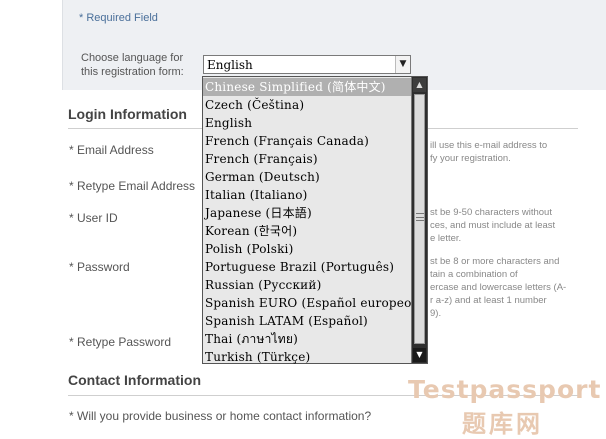 Image resolution: width=606 pixels, height=439 pixels. What do you see at coordinates (132, 186) in the screenshot?
I see `retype-email-label: * Retype Email Address` at bounding box center [132, 186].